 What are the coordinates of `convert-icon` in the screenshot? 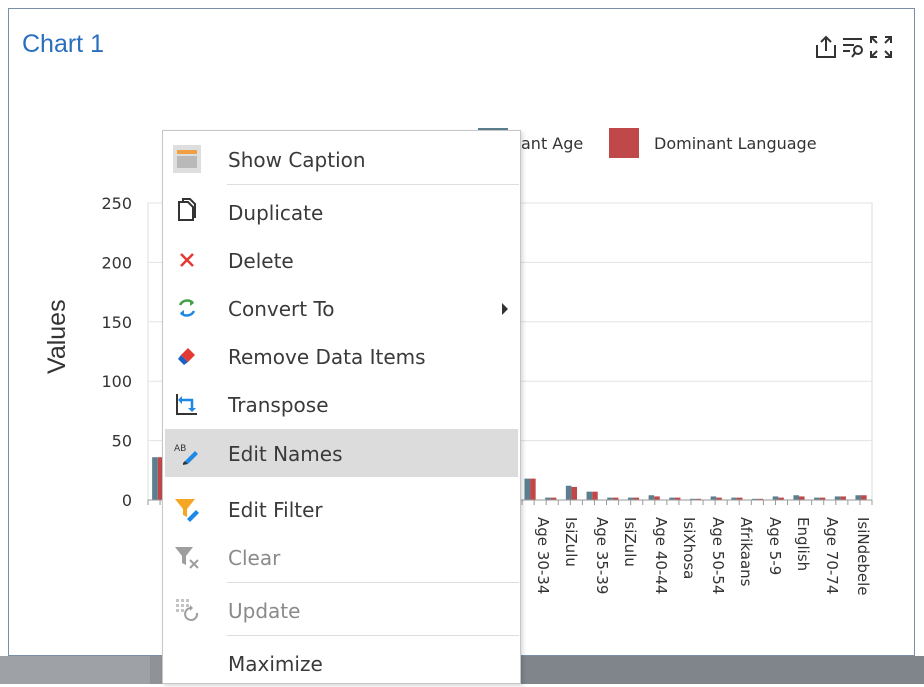 It's located at (187, 308).